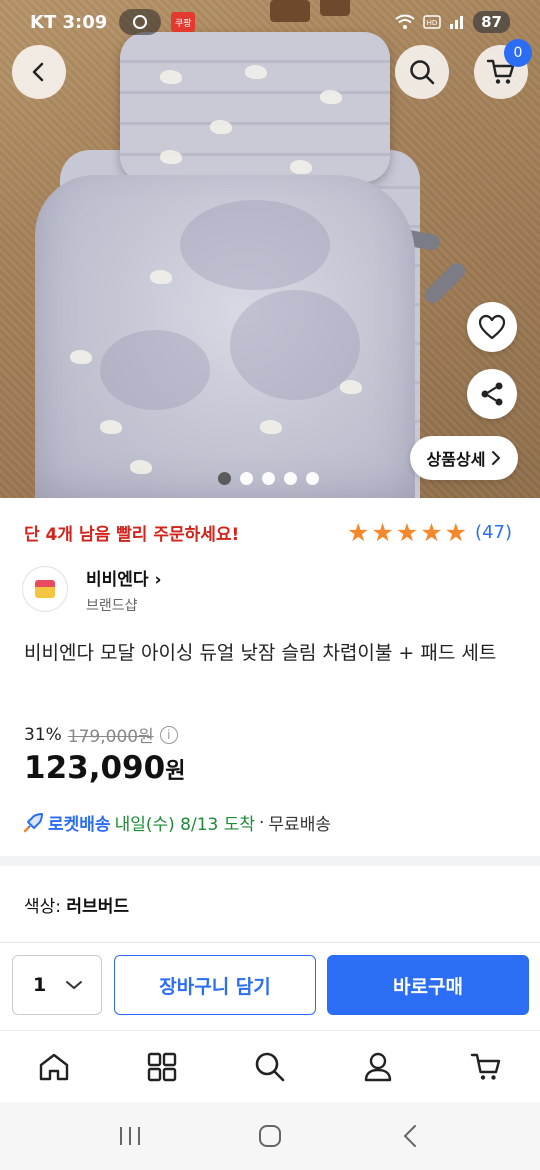 The image size is (540, 1170). What do you see at coordinates (74, 985) in the screenshot?
I see `chevron-down-icon` at bounding box center [74, 985].